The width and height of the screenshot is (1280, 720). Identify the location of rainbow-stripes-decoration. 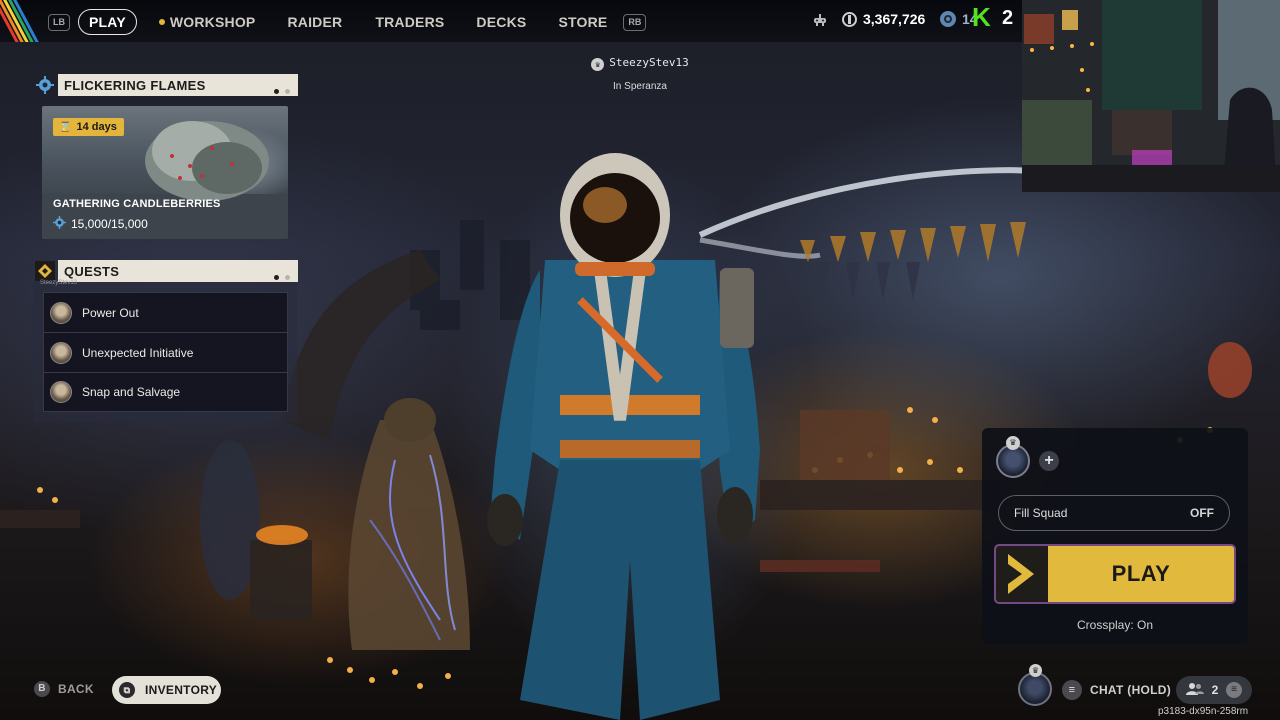
(22, 21).